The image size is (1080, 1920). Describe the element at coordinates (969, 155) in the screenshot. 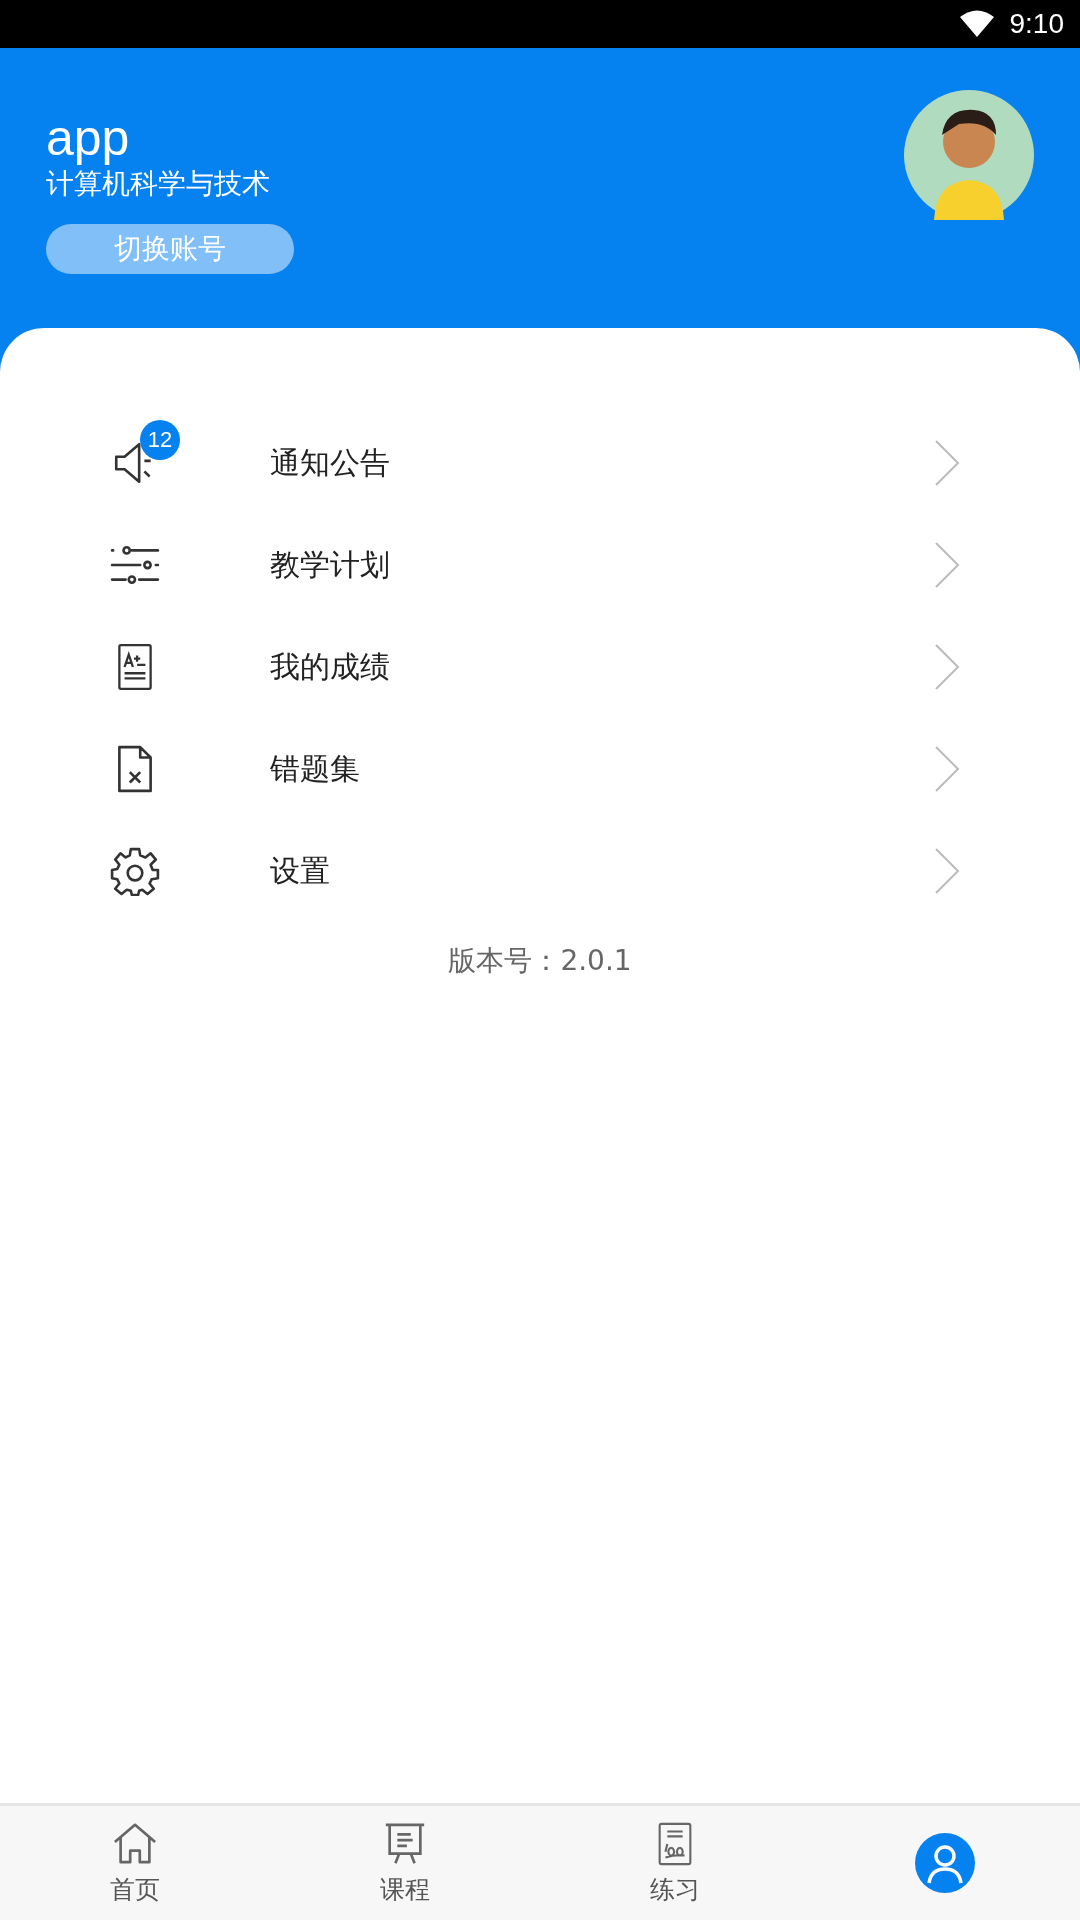

I see `avatar-icon` at that location.